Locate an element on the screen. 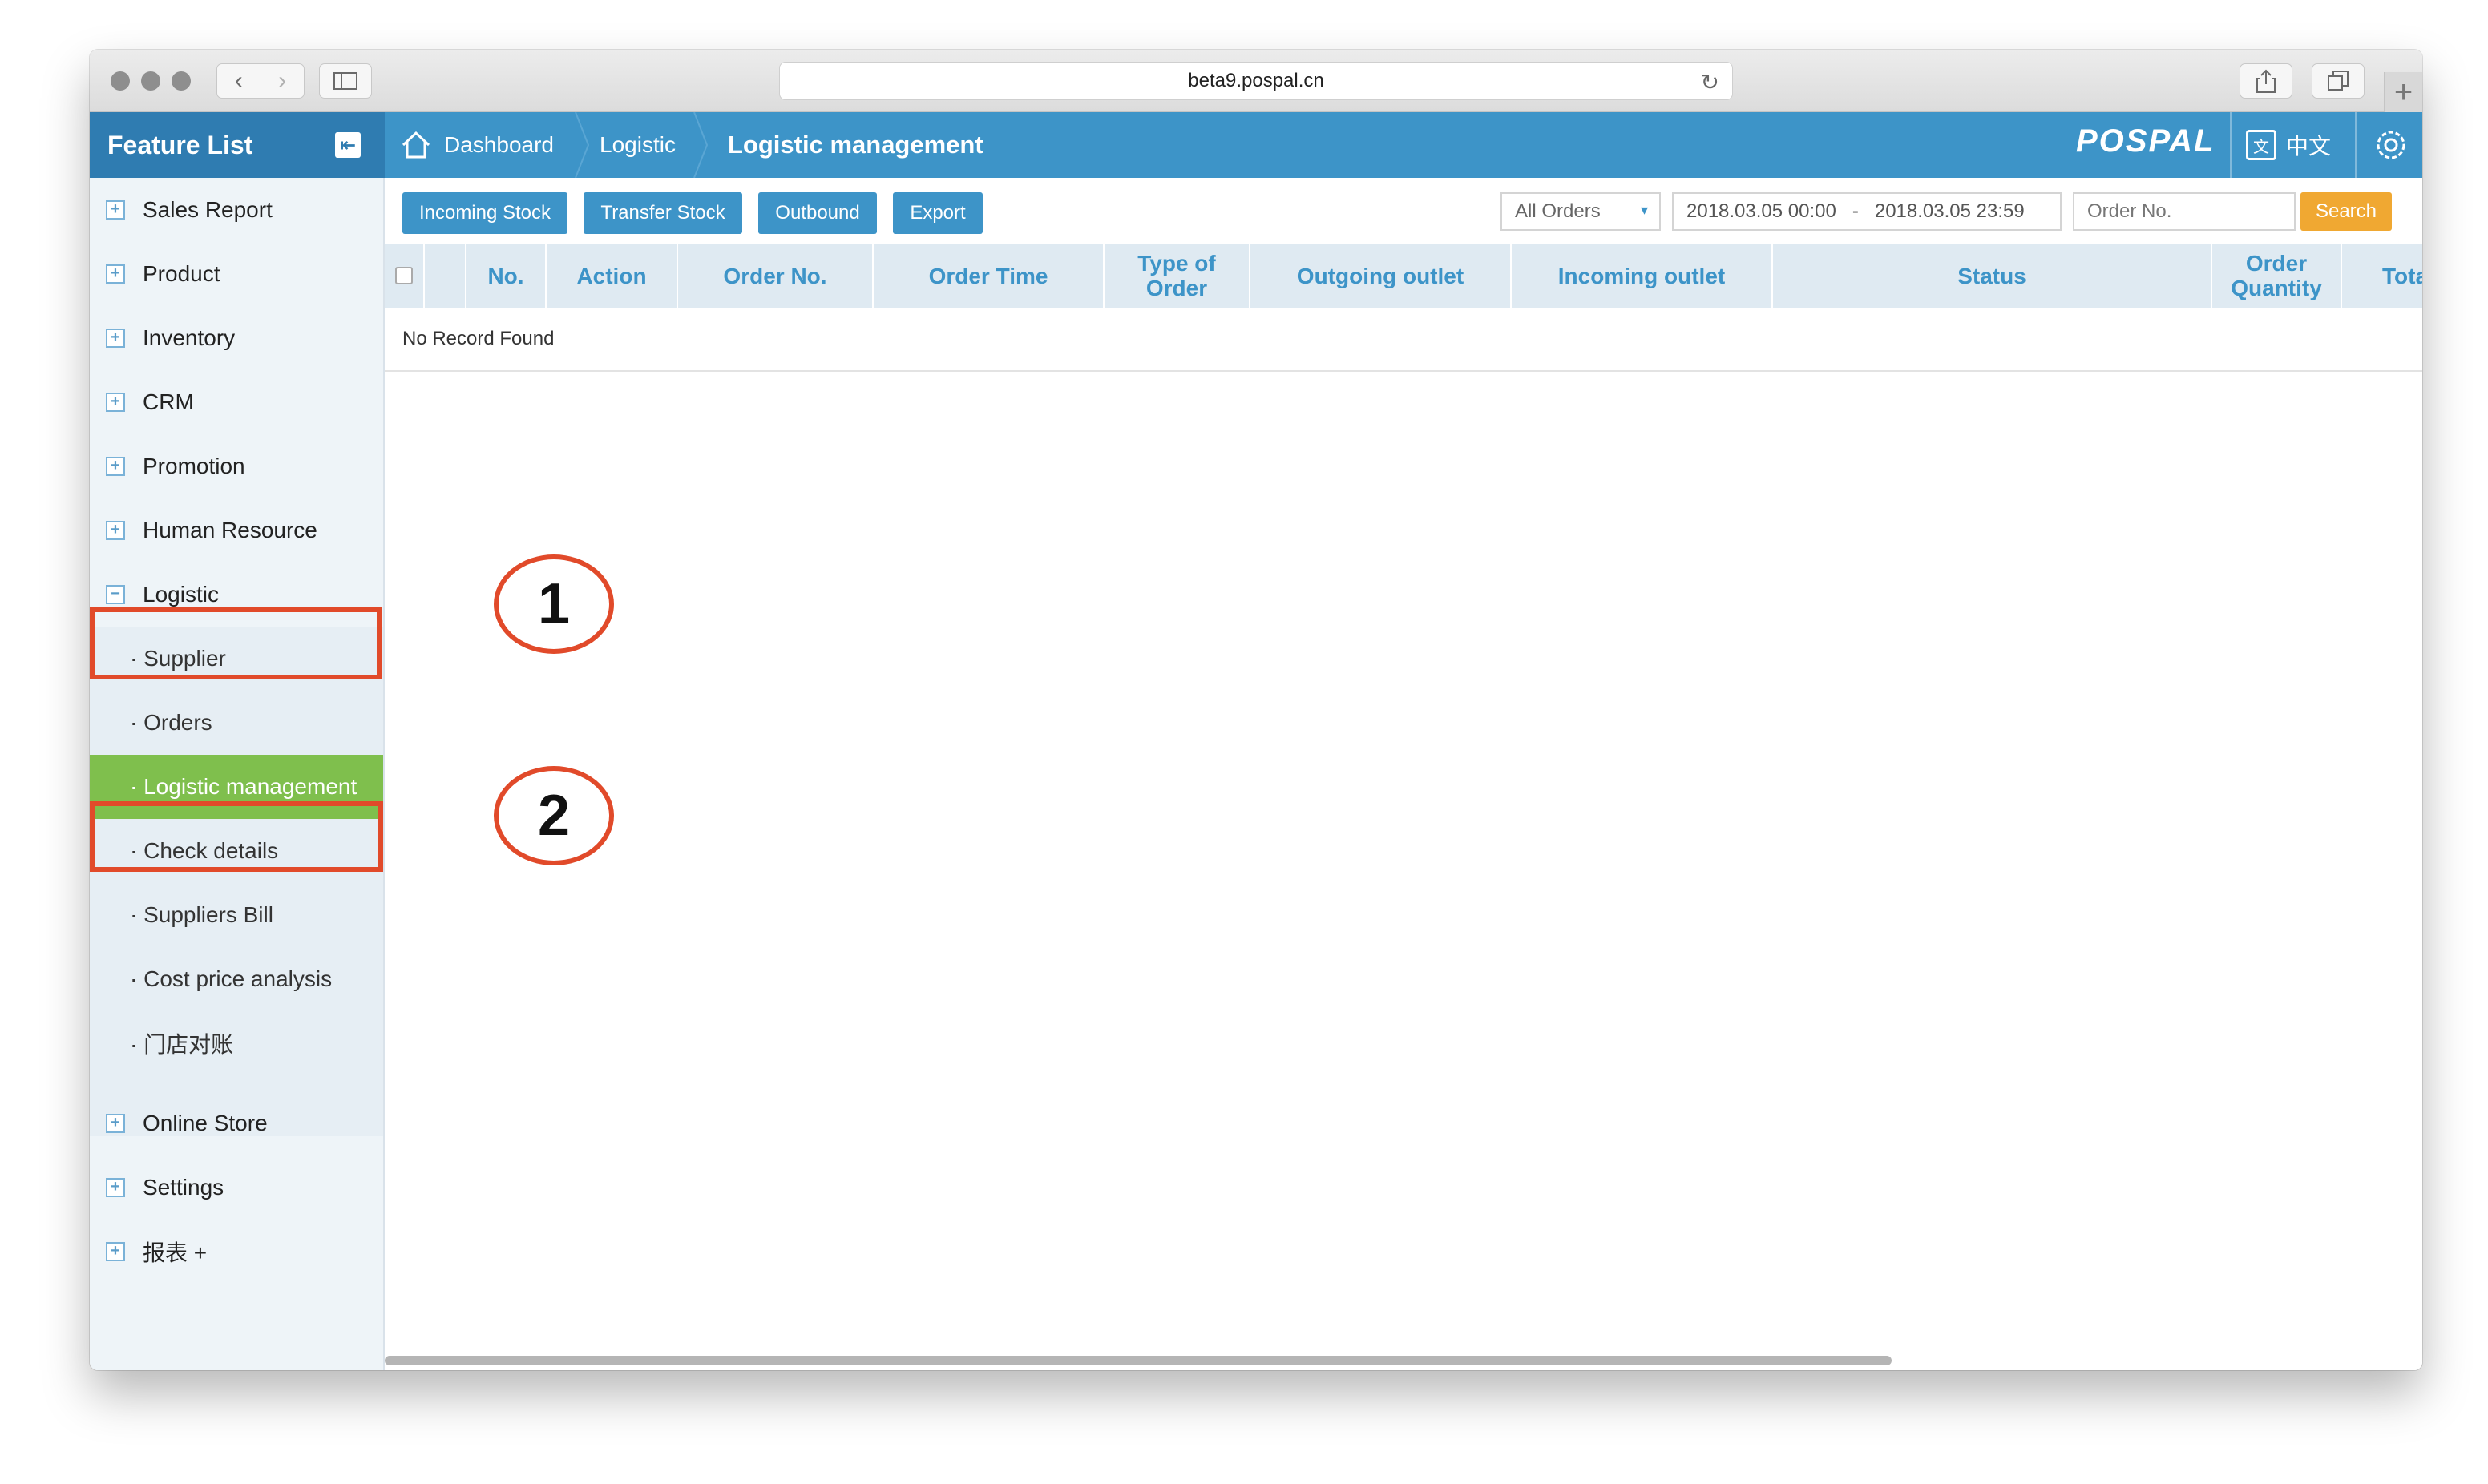  submenu-item-store-reconciliation: · 门店对账 is located at coordinates (236, 1043).